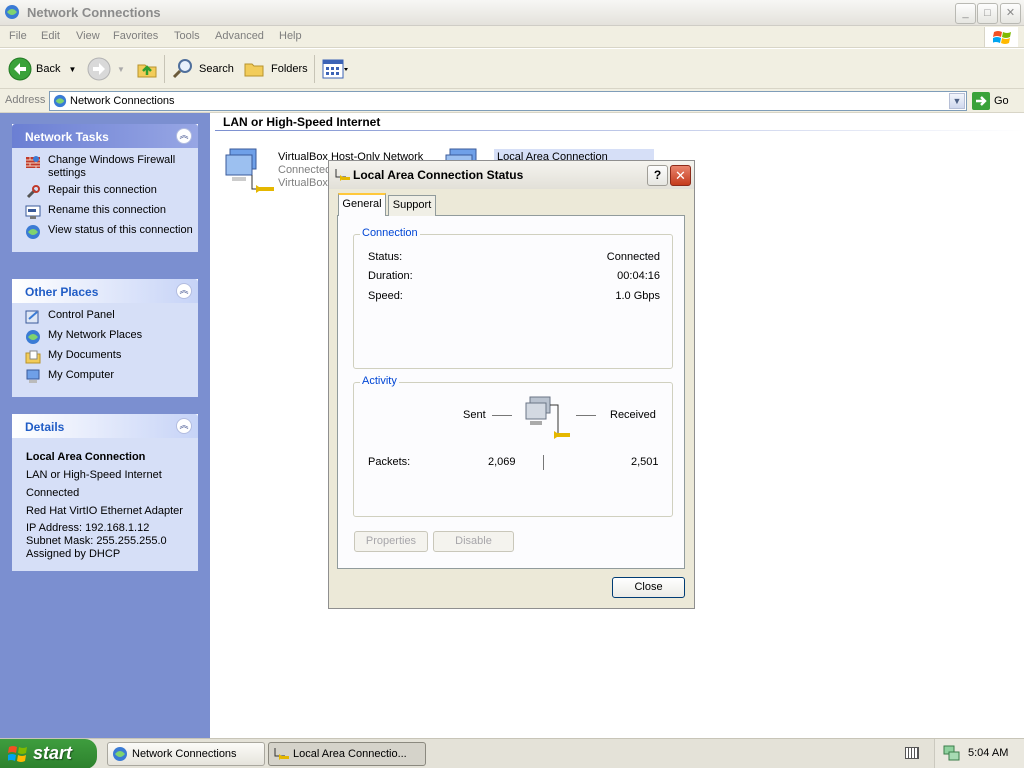  Describe the element at coordinates (33, 376) in the screenshot. I see `computer-icon` at that location.